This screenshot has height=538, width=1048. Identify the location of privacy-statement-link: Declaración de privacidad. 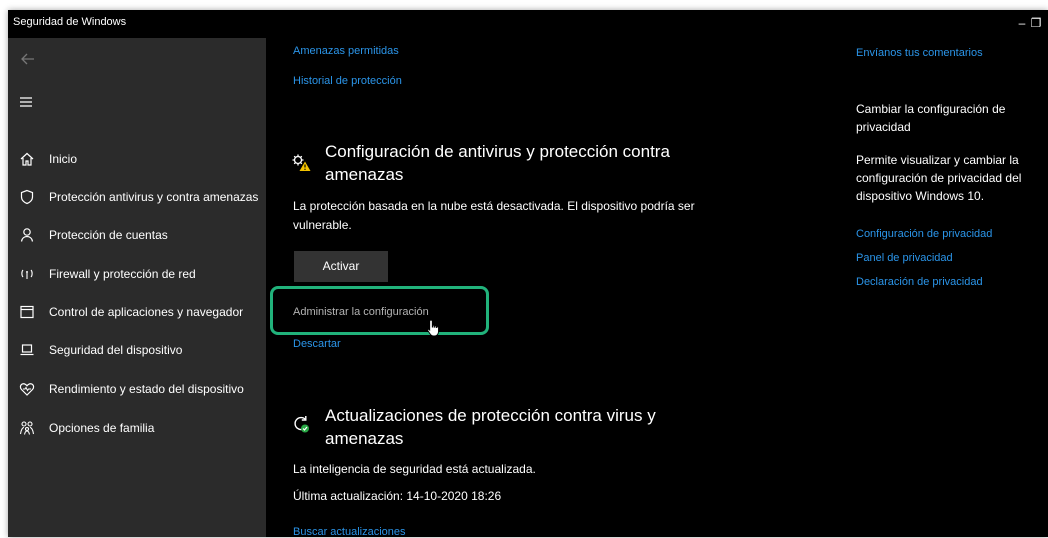
(919, 282).